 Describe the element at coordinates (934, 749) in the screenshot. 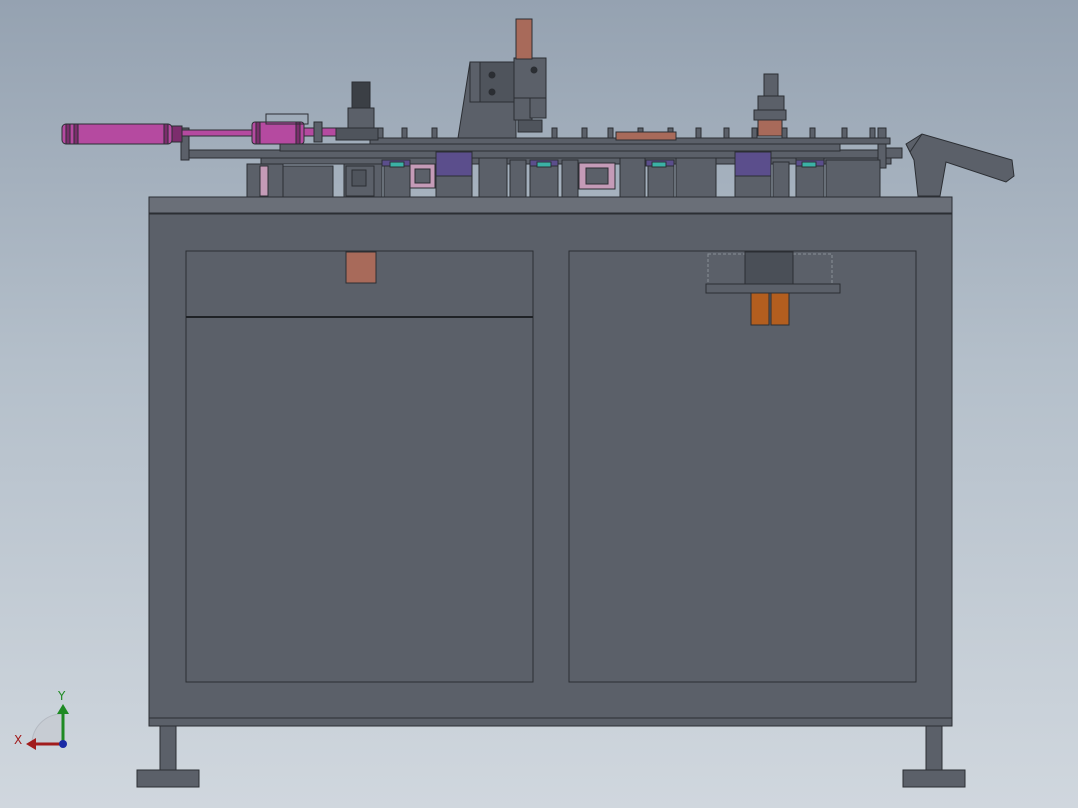

I see `right-leg` at that location.